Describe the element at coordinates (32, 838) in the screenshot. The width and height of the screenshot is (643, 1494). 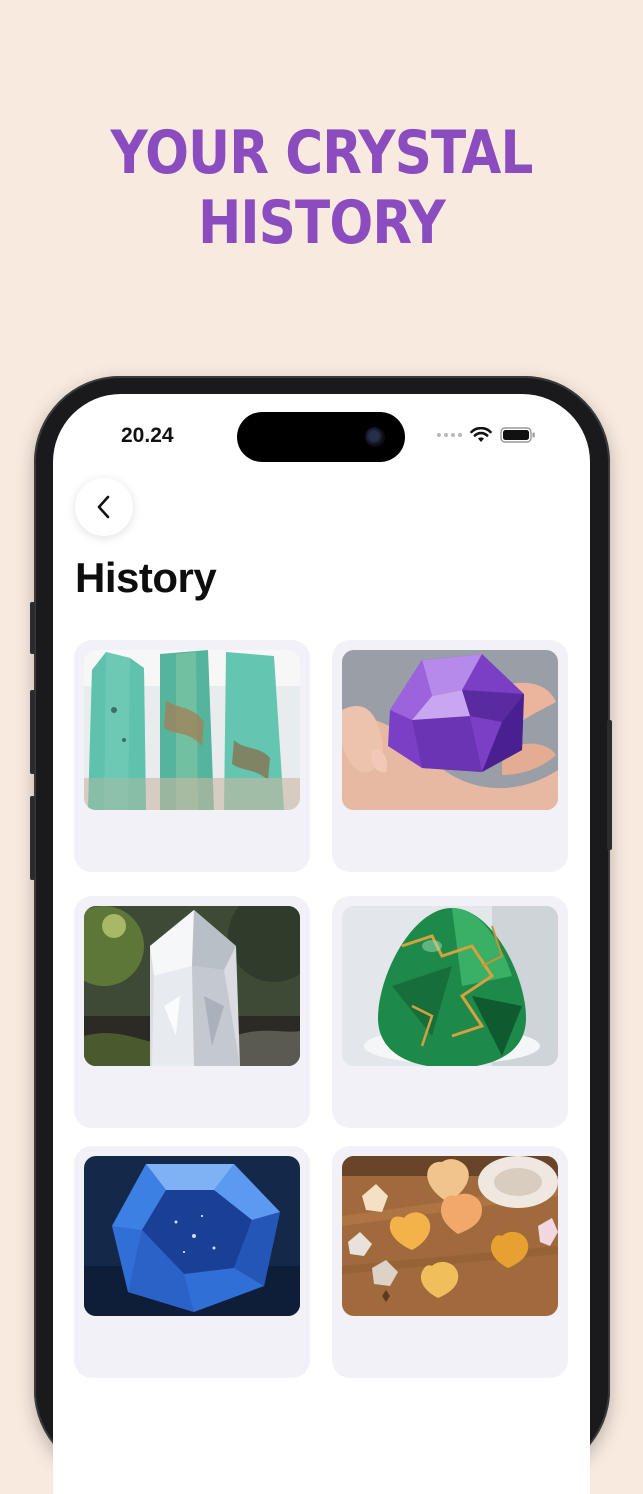
I see `phone-volume-down-button` at that location.